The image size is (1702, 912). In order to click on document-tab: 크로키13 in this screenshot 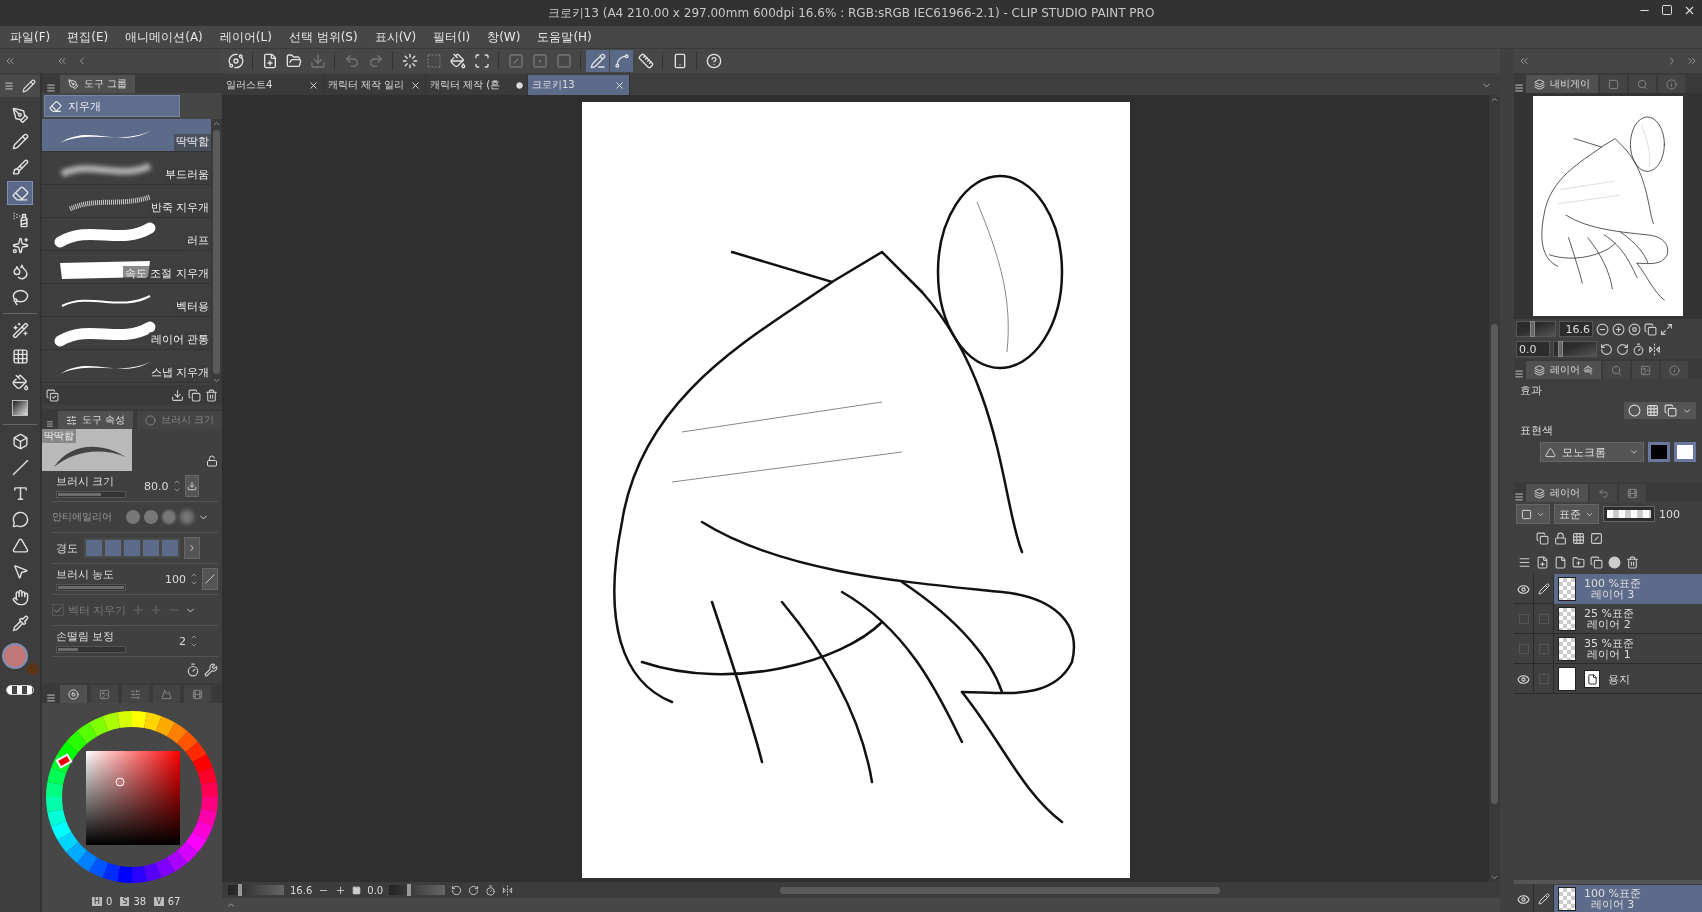, I will do `click(579, 85)`.